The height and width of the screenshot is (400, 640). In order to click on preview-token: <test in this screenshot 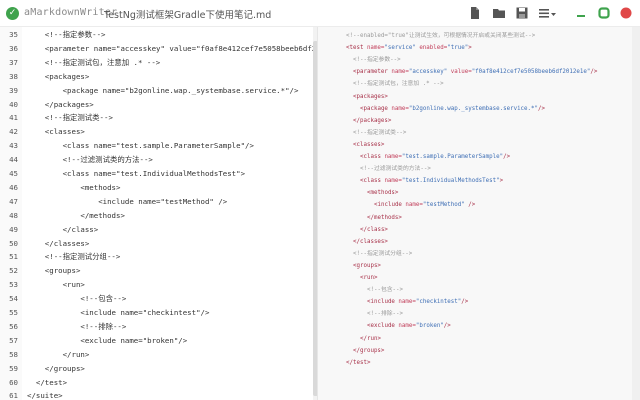, I will do `click(355, 48)`.